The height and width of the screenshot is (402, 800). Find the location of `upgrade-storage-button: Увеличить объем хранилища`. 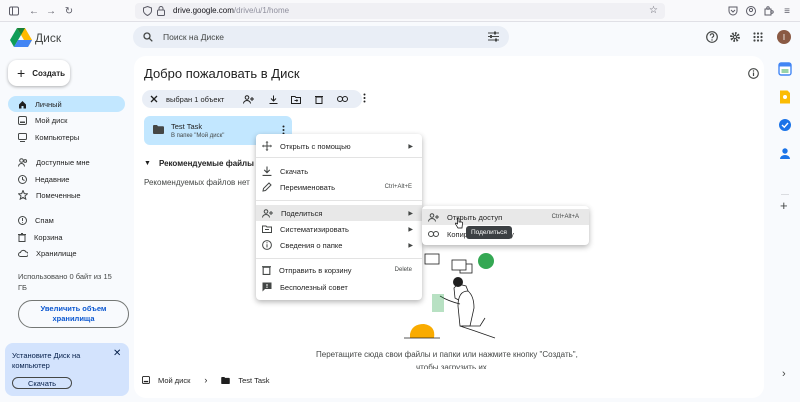

upgrade-storage-button: Увеличить объем хранилища is located at coordinates (73, 314).